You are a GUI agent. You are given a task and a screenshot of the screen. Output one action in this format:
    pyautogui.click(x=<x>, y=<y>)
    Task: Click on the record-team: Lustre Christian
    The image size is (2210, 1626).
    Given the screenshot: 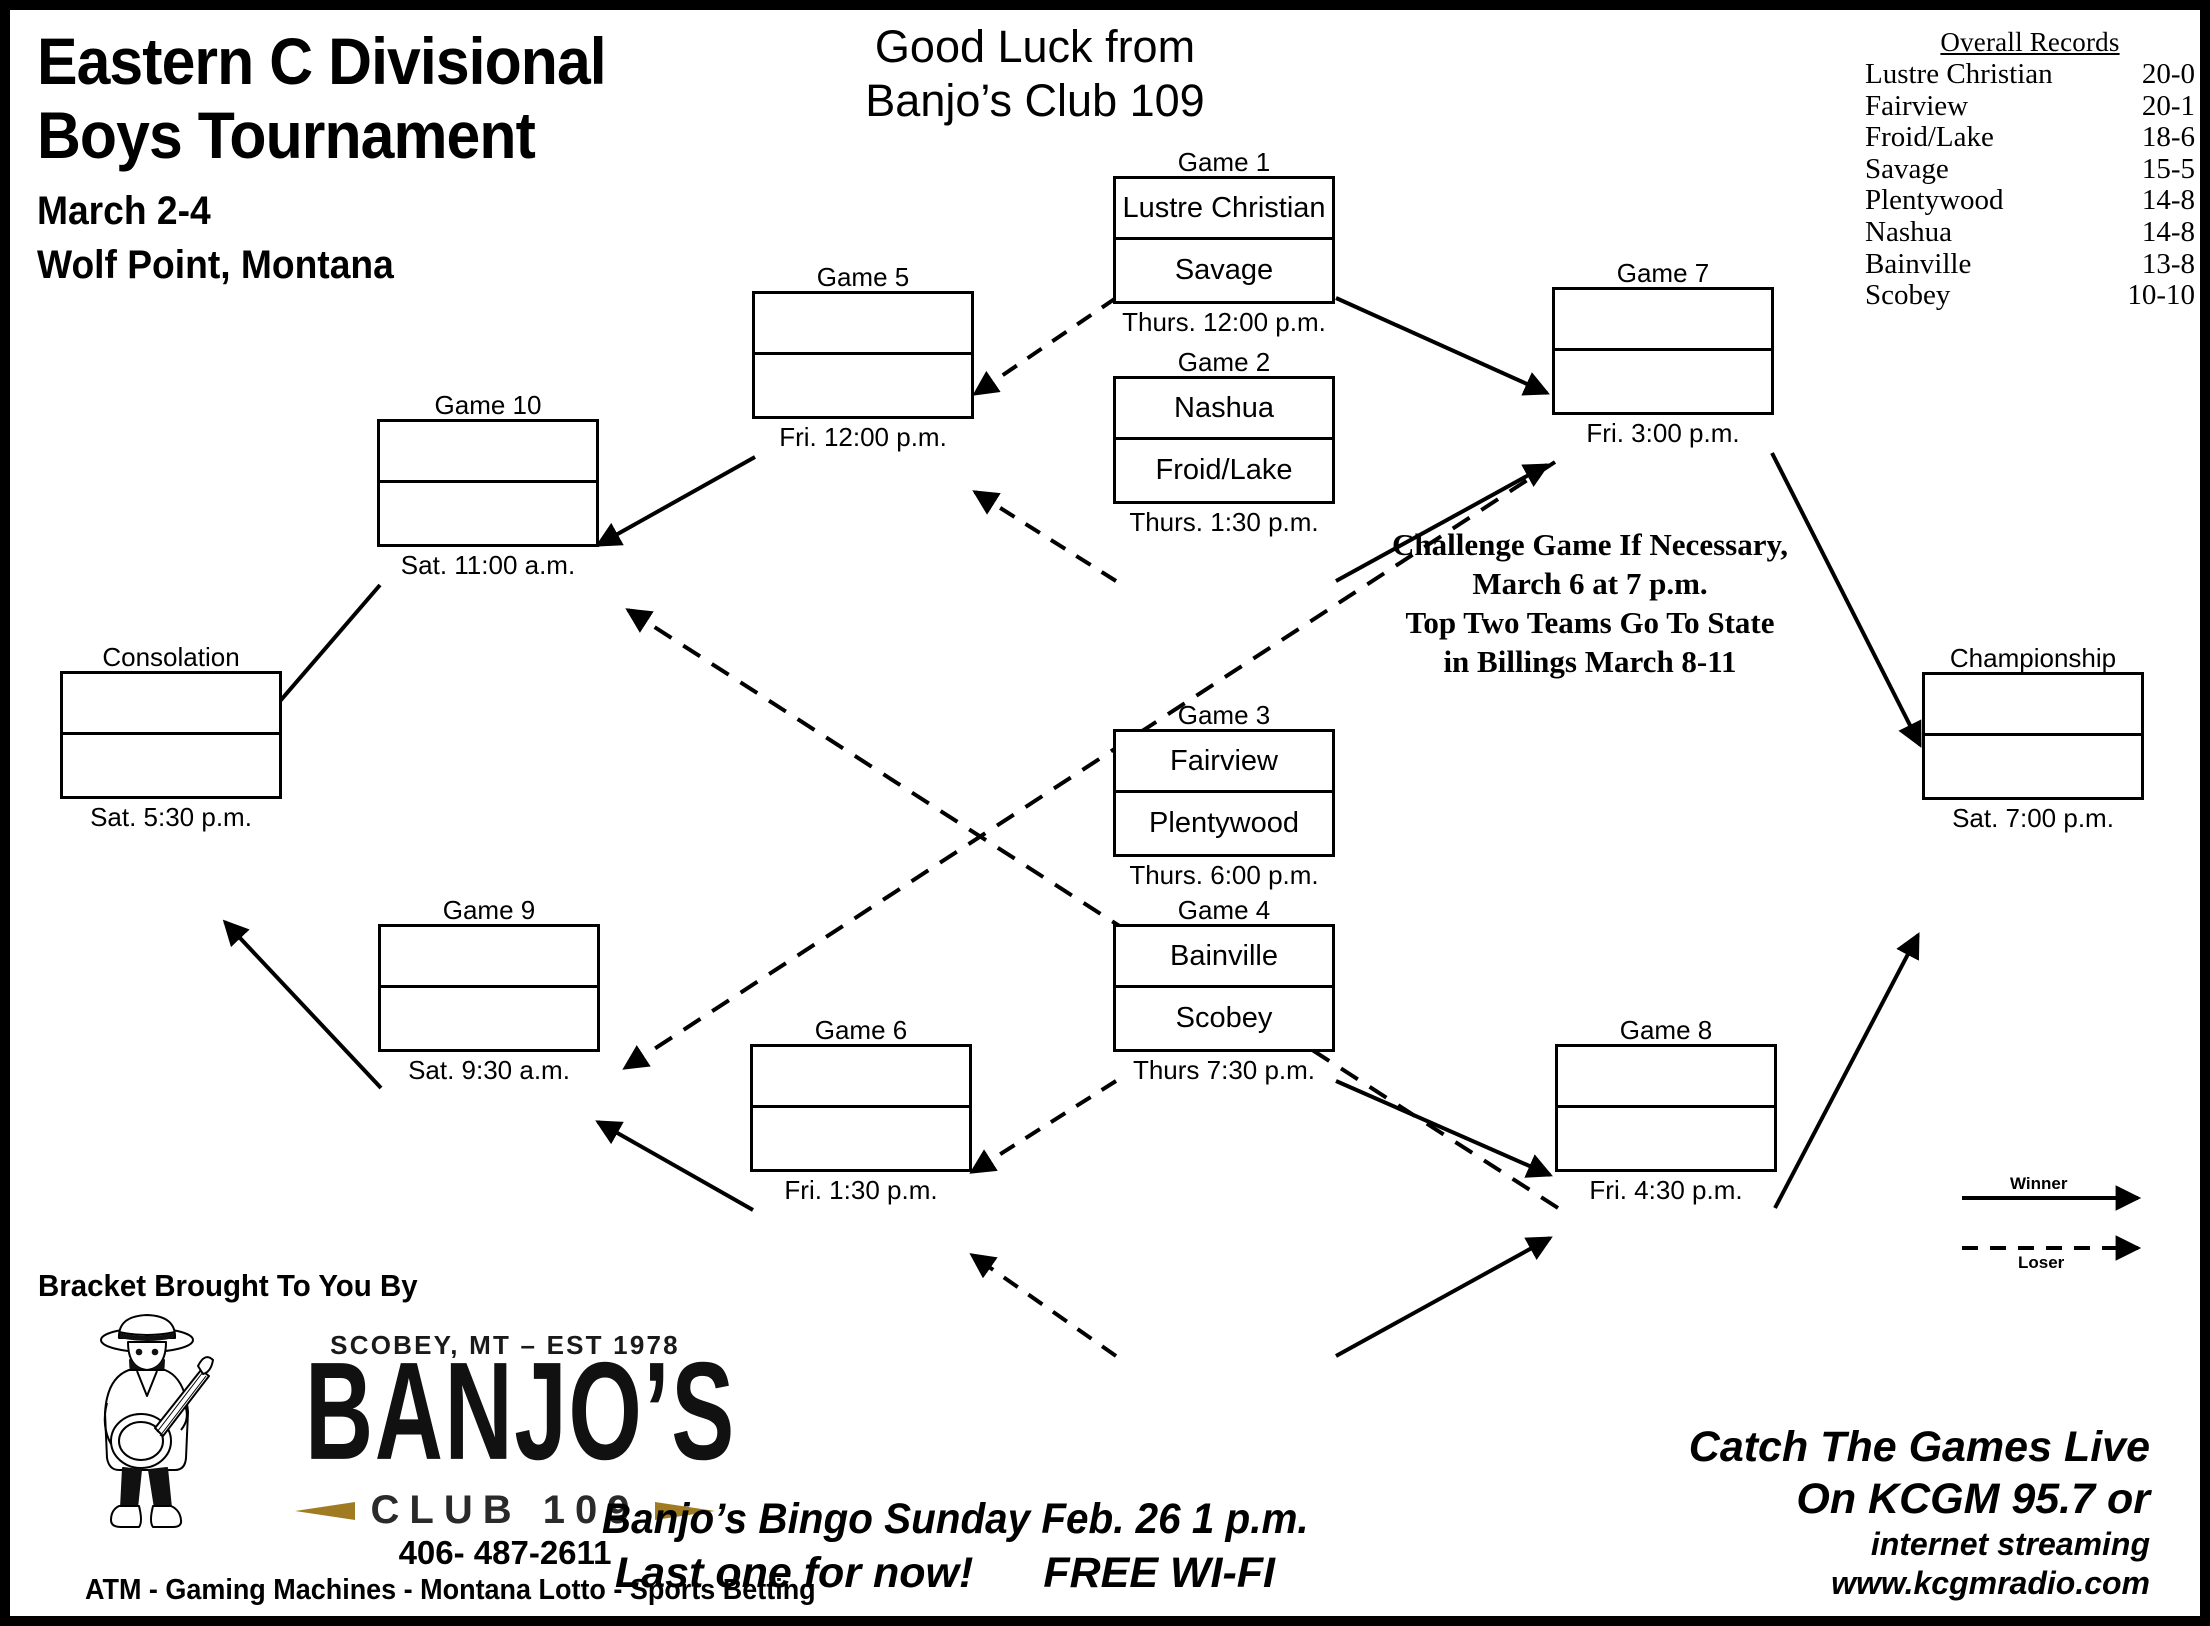 What is the action you would take?
    pyautogui.click(x=1959, y=74)
    